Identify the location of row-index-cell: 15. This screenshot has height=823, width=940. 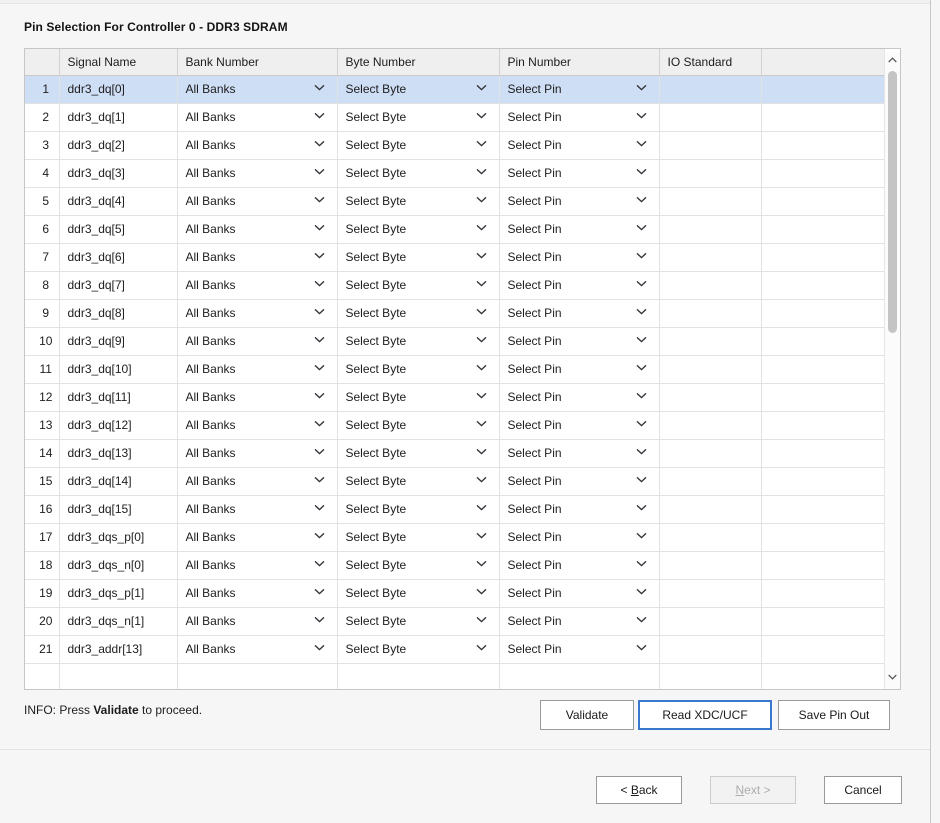
(42, 481).